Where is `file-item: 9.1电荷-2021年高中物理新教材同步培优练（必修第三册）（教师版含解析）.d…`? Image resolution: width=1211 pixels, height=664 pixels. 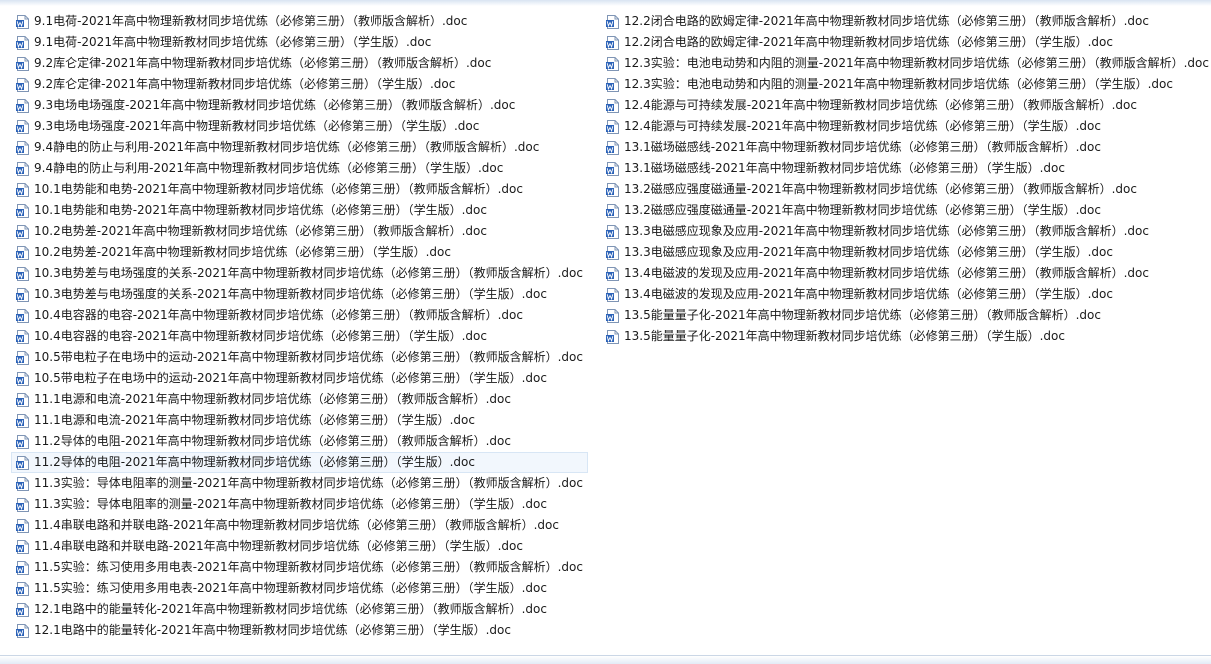 file-item: 9.1电荷-2021年高中物理新教材同步培优练（必修第三册）（教师版含解析）.d… is located at coordinates (299, 21).